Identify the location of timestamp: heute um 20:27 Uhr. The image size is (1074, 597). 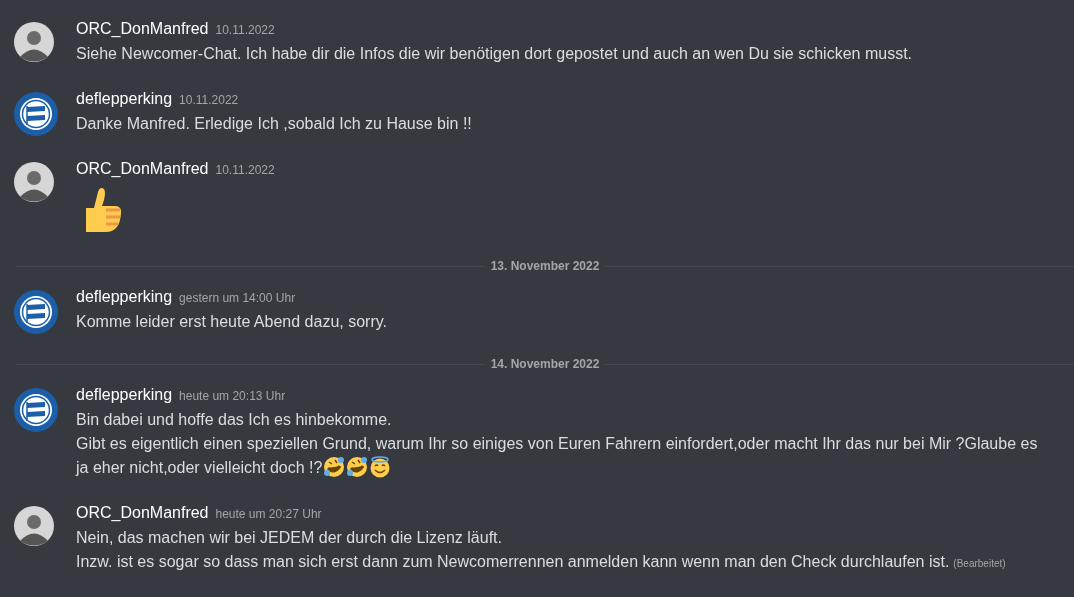
(268, 514).